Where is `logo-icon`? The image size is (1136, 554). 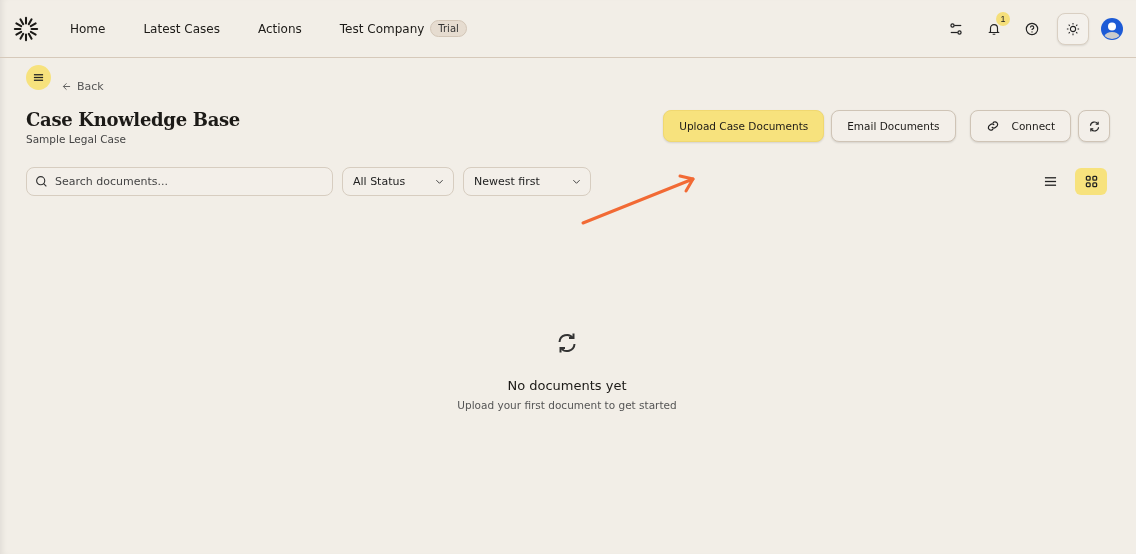 logo-icon is located at coordinates (26, 28).